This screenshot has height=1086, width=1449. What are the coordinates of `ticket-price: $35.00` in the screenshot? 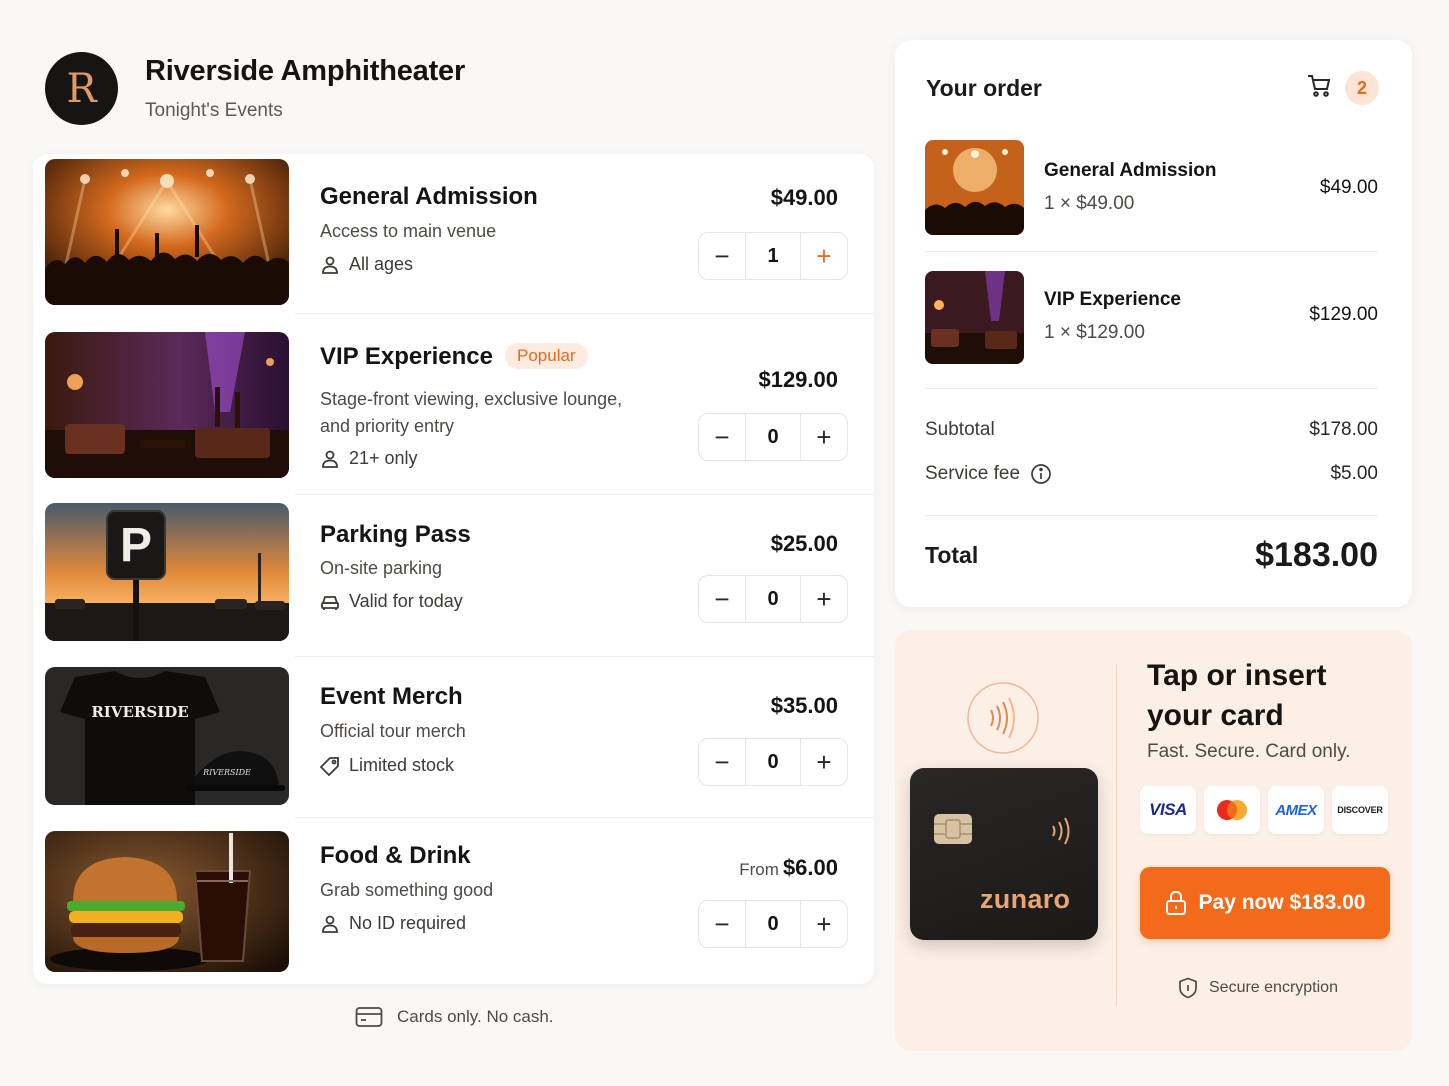 It's located at (804, 705).